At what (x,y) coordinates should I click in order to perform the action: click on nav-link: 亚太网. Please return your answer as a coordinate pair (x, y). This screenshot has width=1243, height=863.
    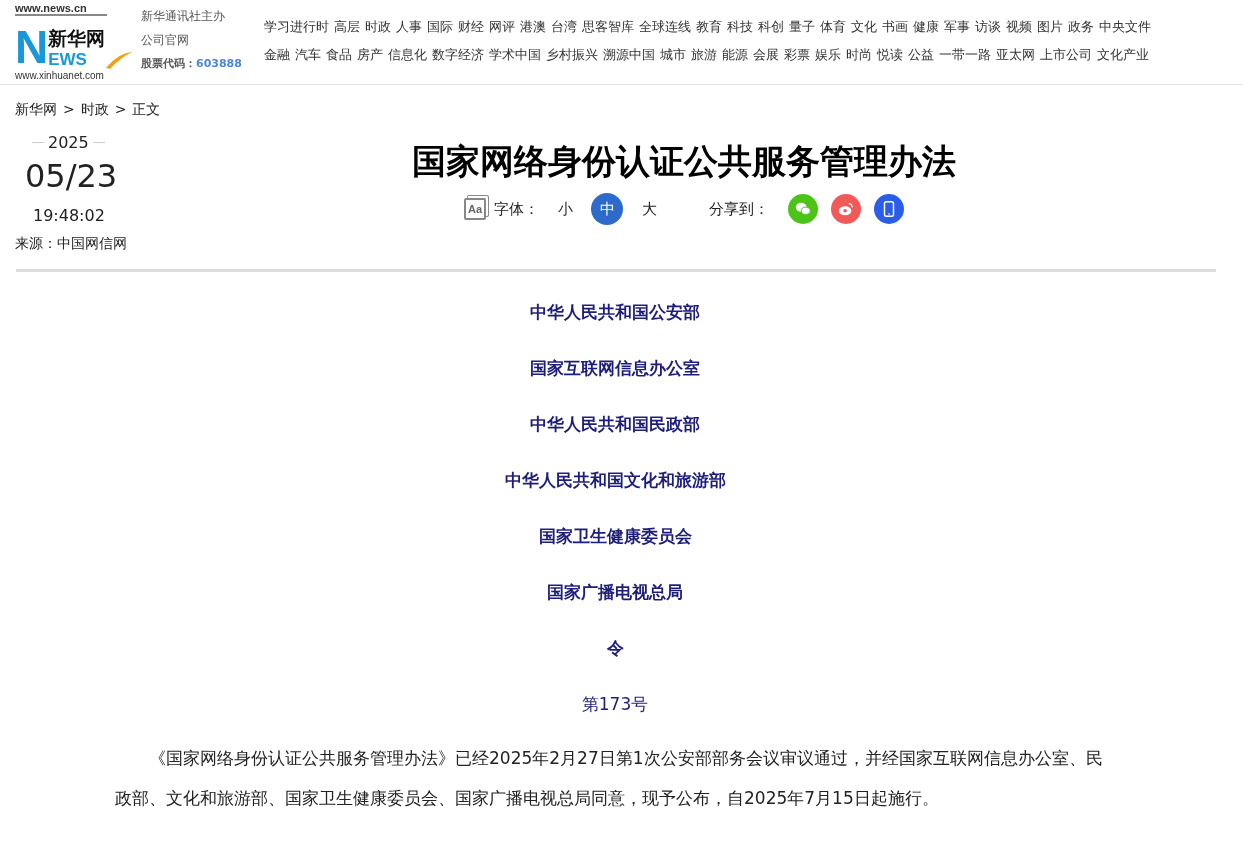
    Looking at the image, I should click on (1015, 55).